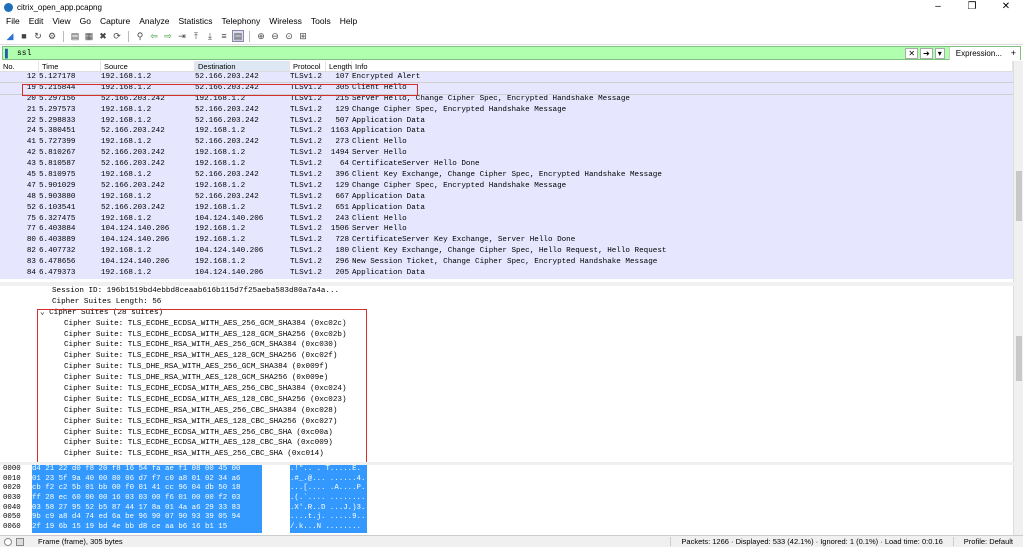  Describe the element at coordinates (38, 21) in the screenshot. I see `menu-edit: Edit` at that location.